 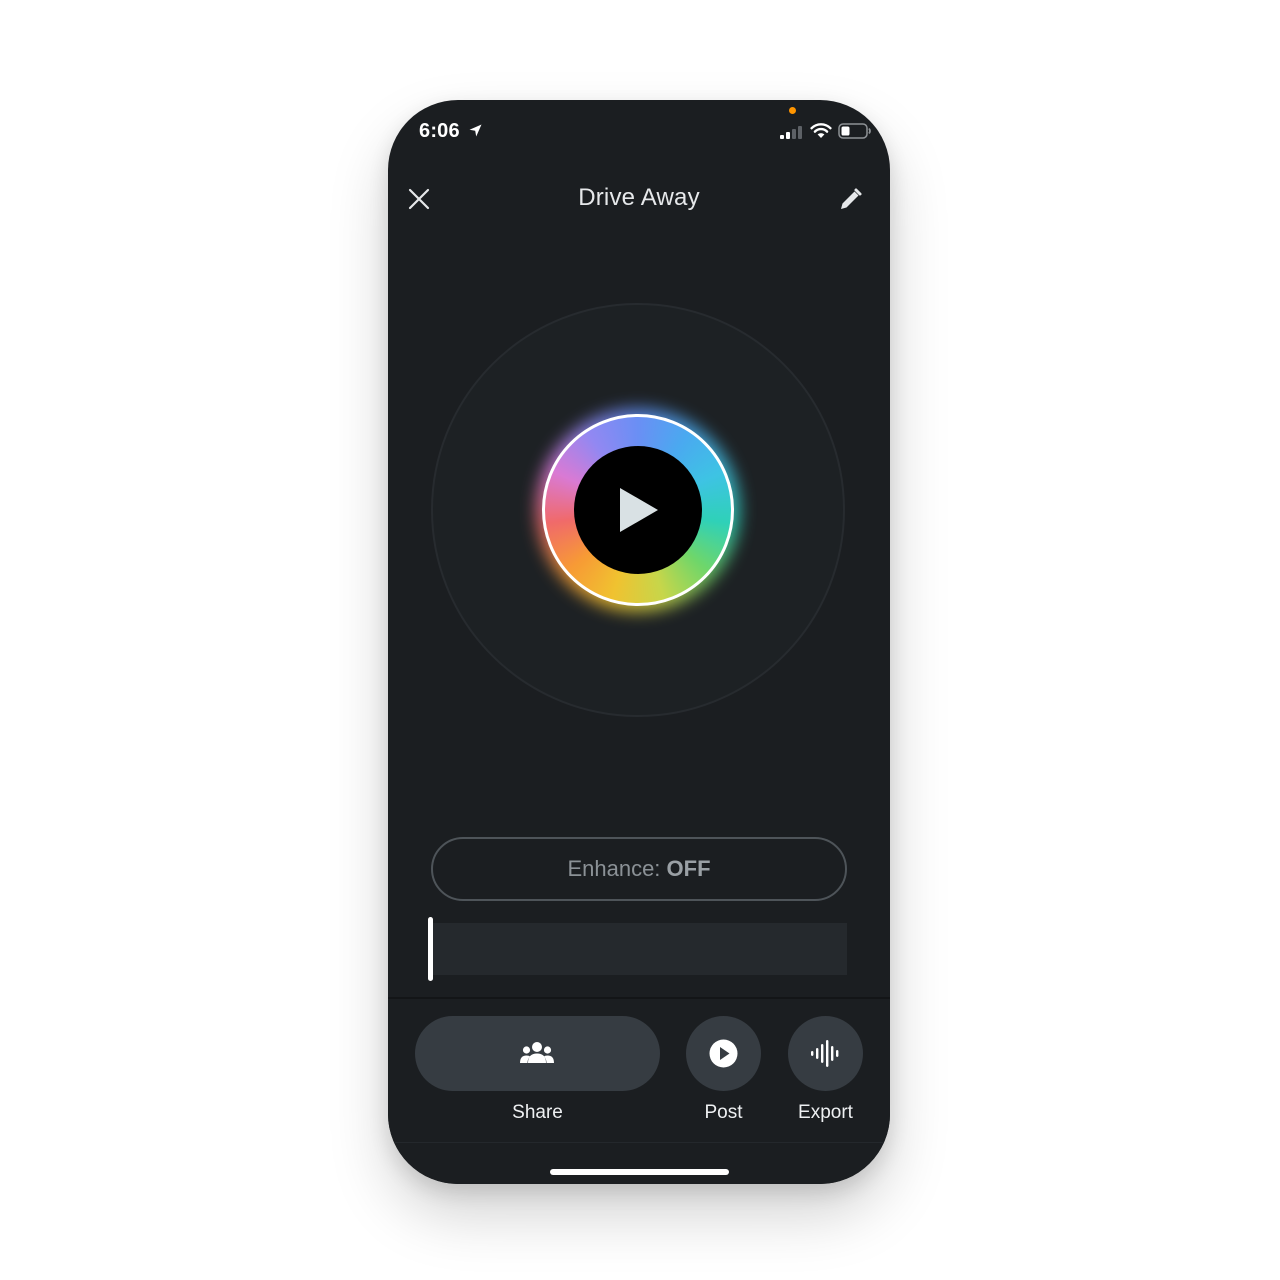 What do you see at coordinates (791, 132) in the screenshot?
I see `cellular-signal-icon` at bounding box center [791, 132].